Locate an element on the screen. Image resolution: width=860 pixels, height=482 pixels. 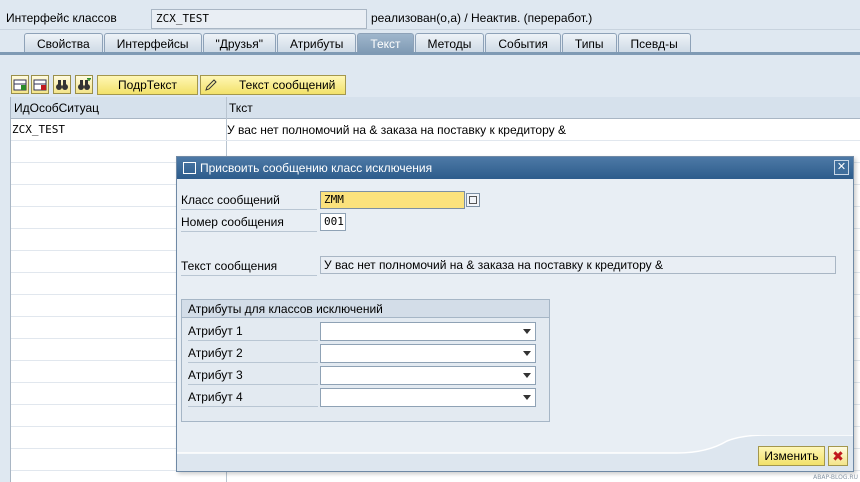
class-interface-label: Интерфейс классов is located at coordinates (61, 18).